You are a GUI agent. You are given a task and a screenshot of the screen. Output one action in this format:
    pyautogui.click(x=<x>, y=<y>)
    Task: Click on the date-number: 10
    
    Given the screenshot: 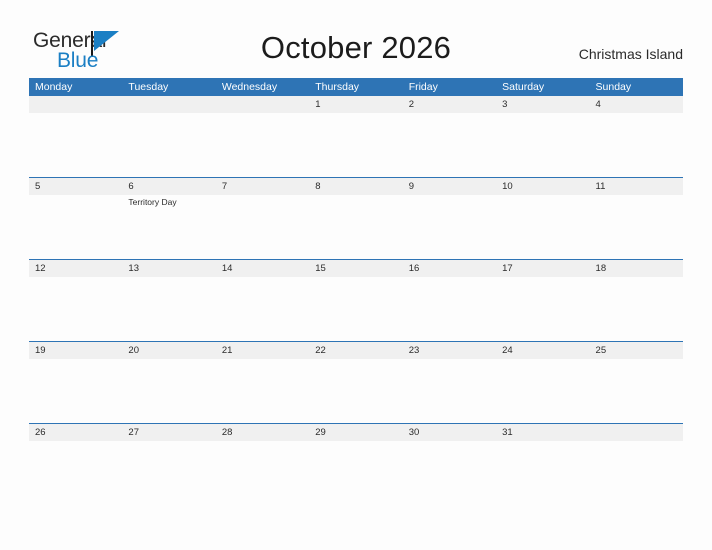 What is the action you would take?
    pyautogui.click(x=542, y=186)
    